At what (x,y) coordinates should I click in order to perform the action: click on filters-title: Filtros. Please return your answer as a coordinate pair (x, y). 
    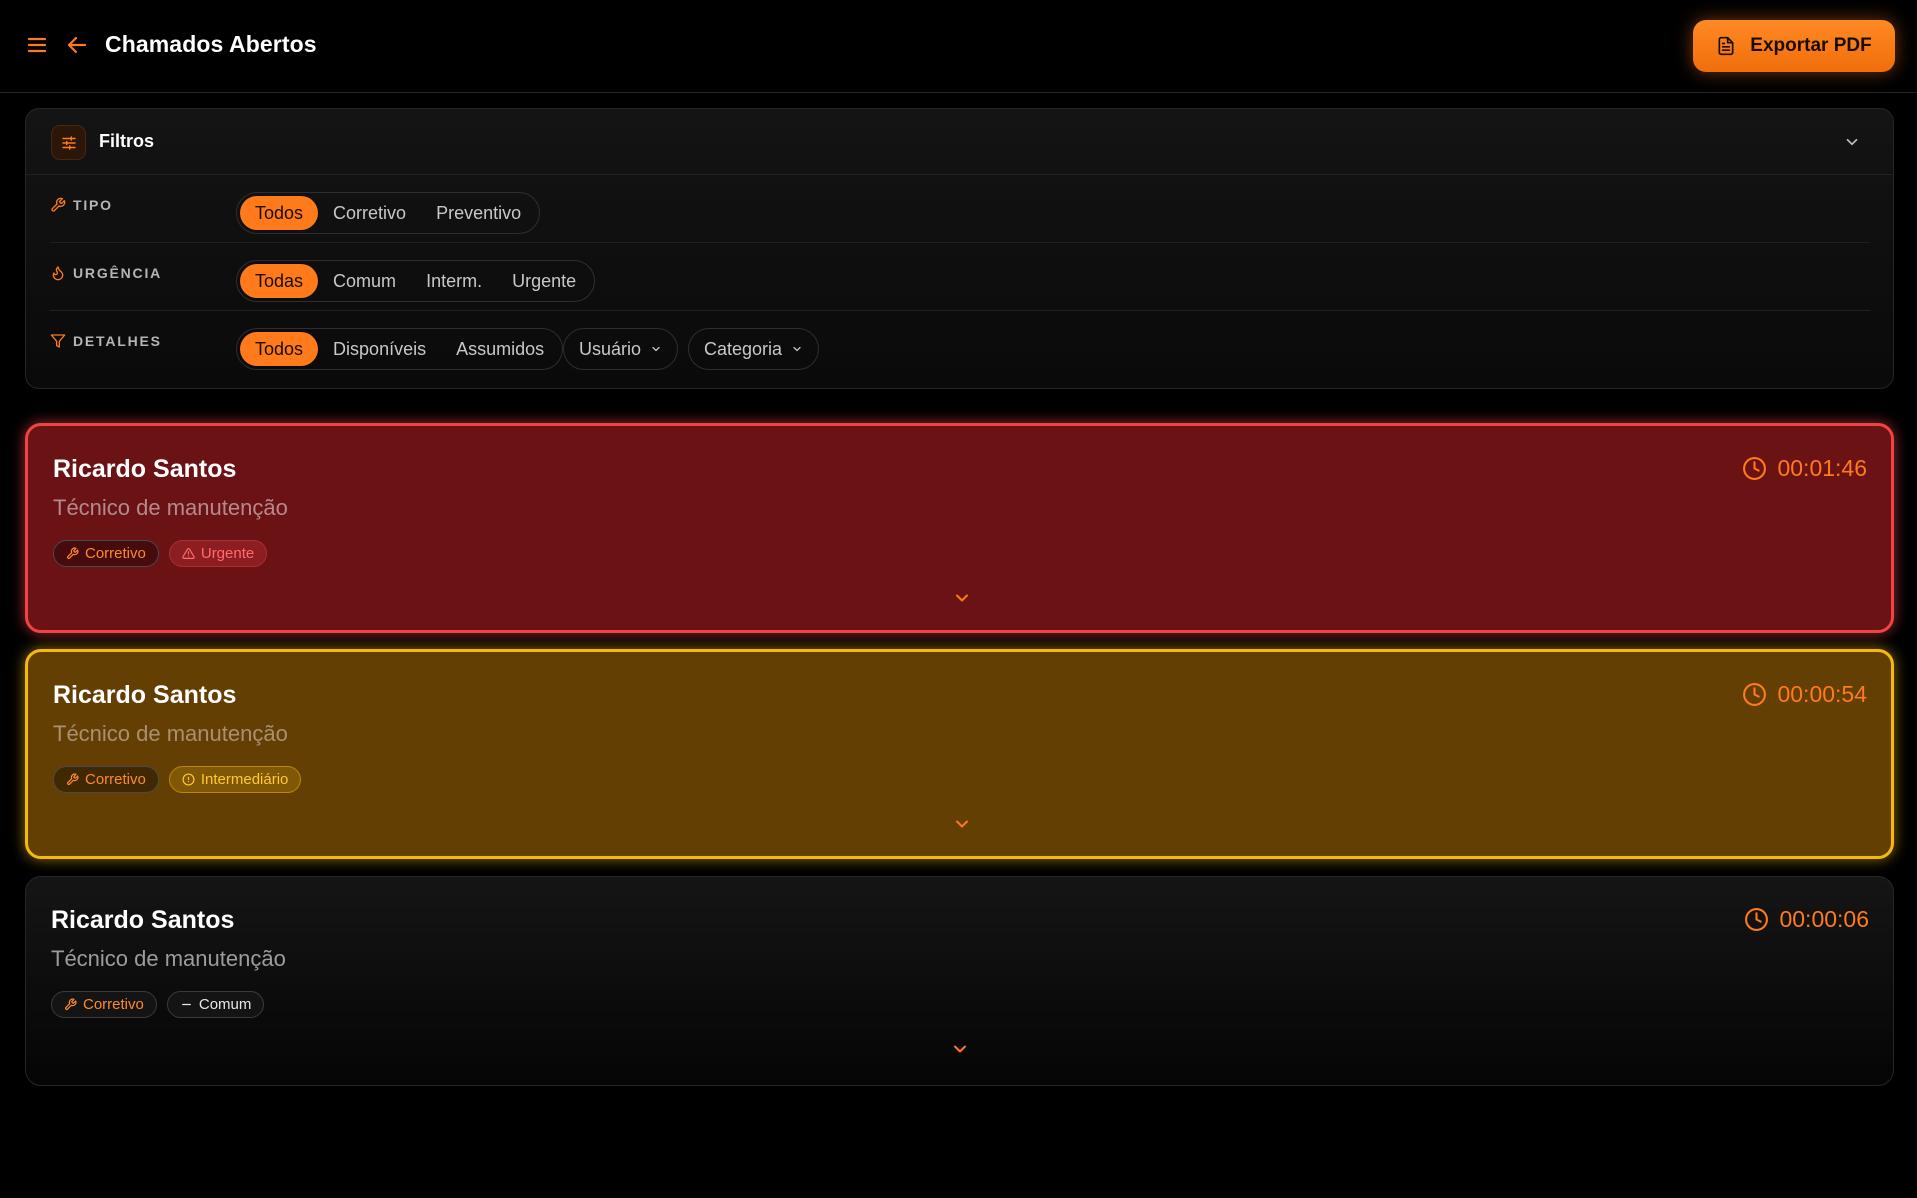
    Looking at the image, I should click on (127, 141).